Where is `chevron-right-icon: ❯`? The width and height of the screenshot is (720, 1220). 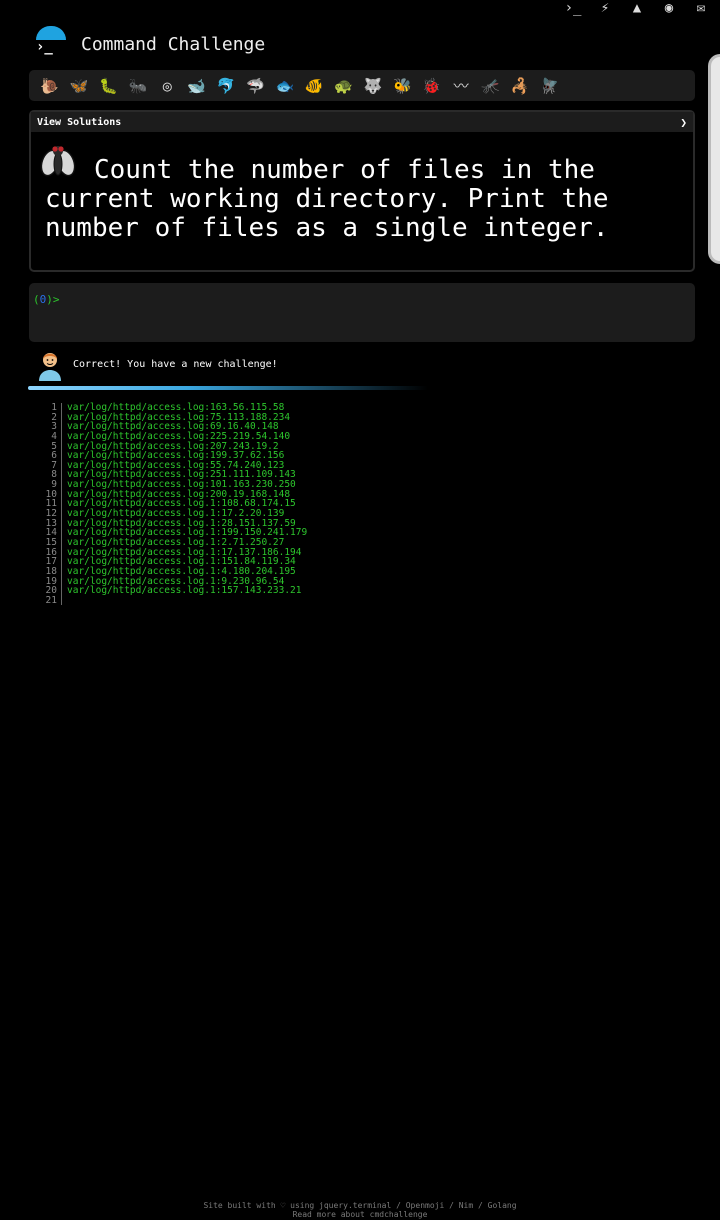 chevron-right-icon: ❯ is located at coordinates (683, 122).